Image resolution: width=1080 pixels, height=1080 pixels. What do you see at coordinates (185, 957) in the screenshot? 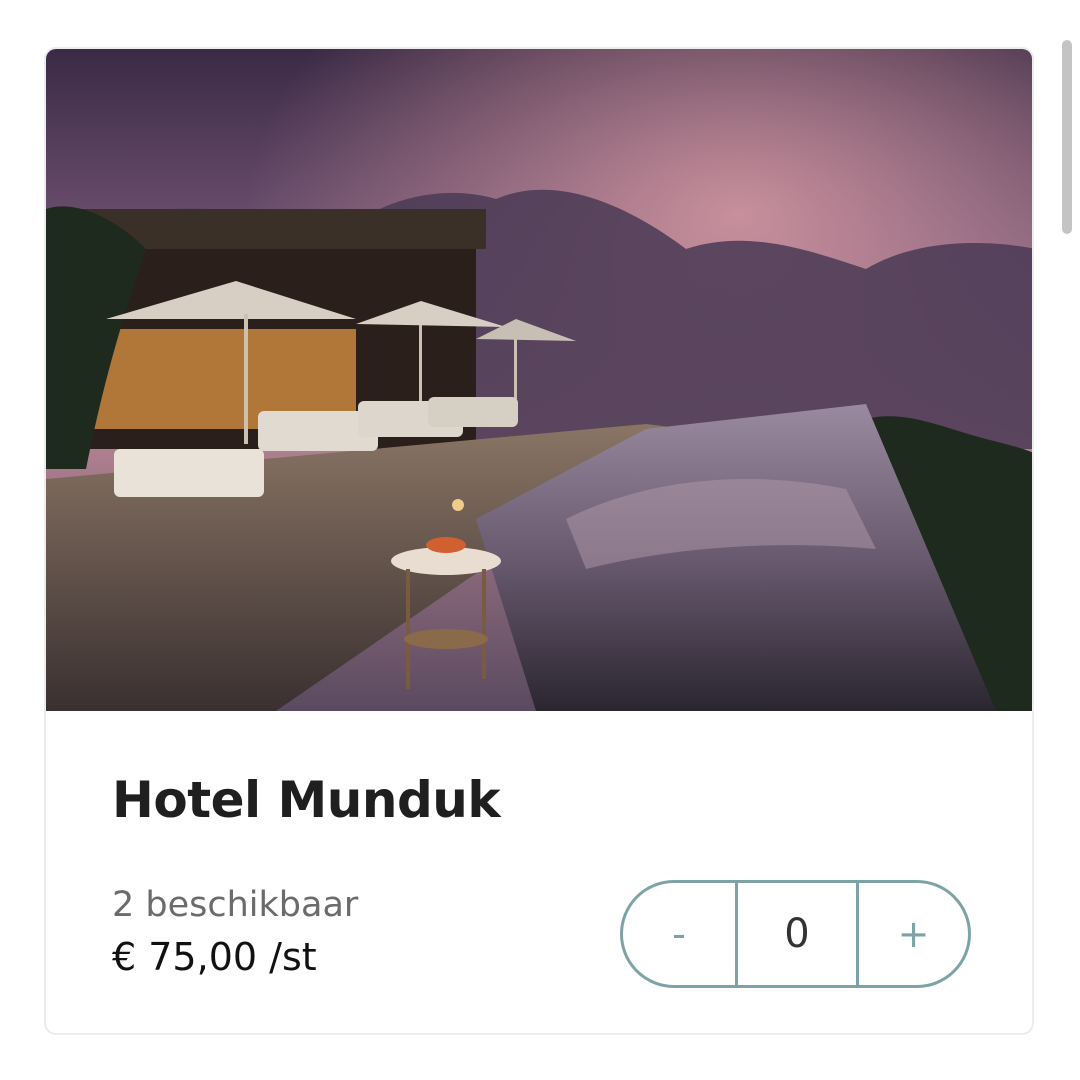
I see `price-amount: € 75,00` at bounding box center [185, 957].